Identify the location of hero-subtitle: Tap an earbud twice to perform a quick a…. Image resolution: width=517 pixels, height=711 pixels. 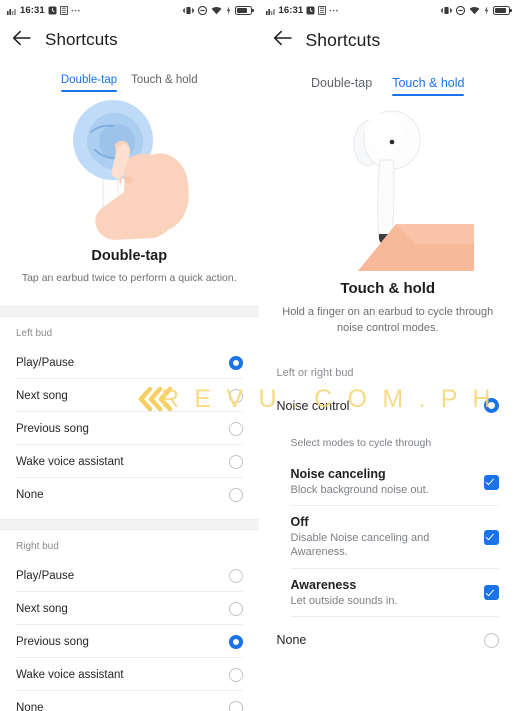
(129, 278).